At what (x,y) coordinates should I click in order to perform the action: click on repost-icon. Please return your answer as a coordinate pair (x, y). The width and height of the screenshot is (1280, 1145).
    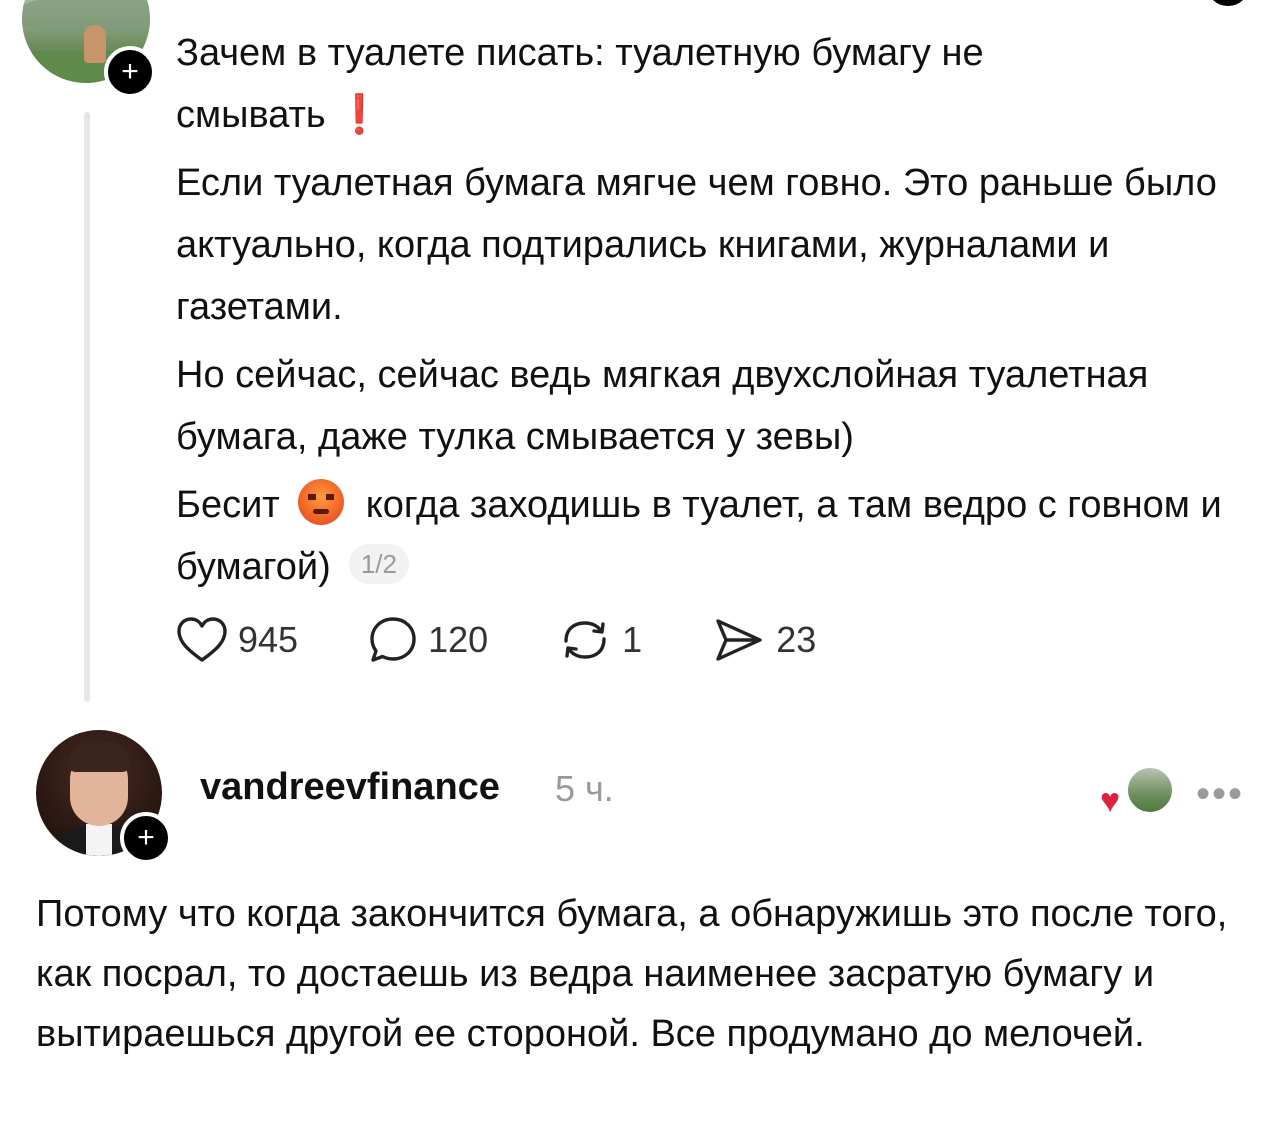
    Looking at the image, I should click on (585, 640).